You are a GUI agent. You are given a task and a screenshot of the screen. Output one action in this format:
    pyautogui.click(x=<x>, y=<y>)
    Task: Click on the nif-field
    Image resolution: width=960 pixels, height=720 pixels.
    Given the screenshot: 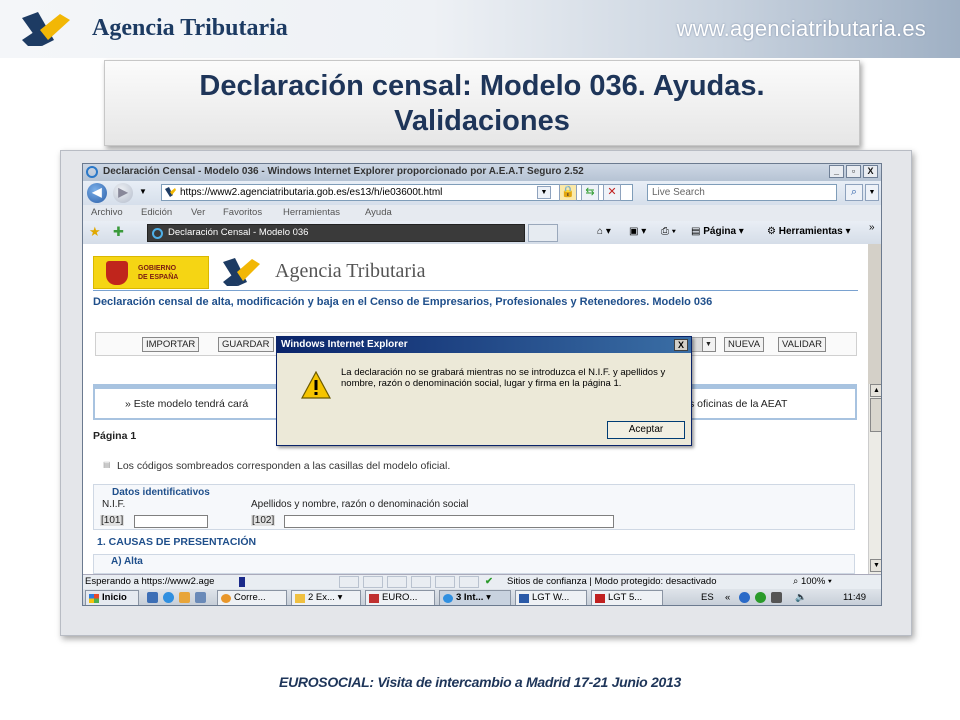 What is the action you would take?
    pyautogui.click(x=171, y=521)
    